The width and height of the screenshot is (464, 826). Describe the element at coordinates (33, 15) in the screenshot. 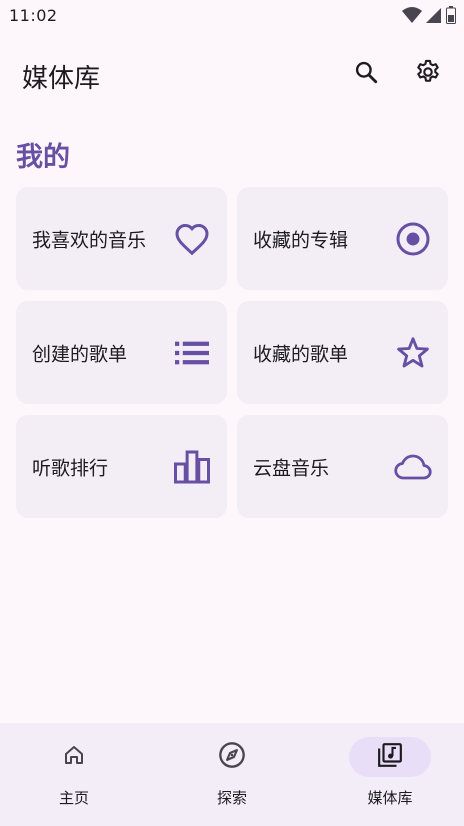

I see `status-time: 11:02` at that location.